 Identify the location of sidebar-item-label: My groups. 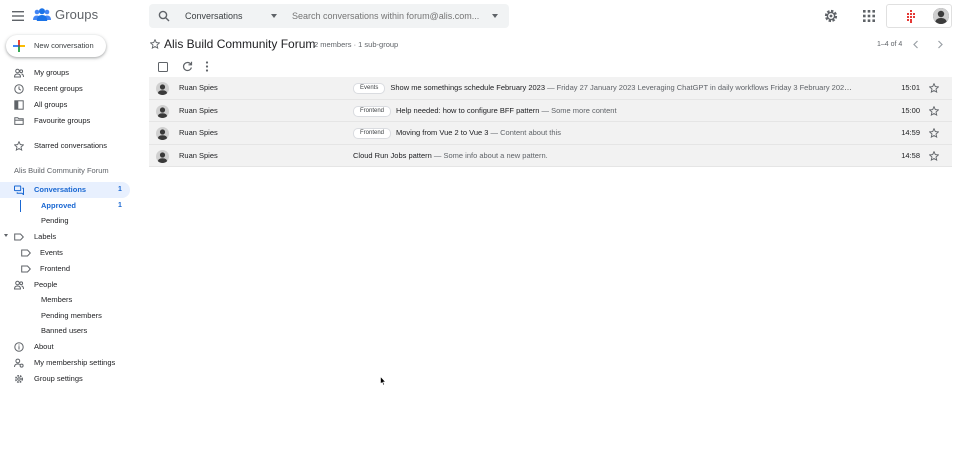
(52, 72).